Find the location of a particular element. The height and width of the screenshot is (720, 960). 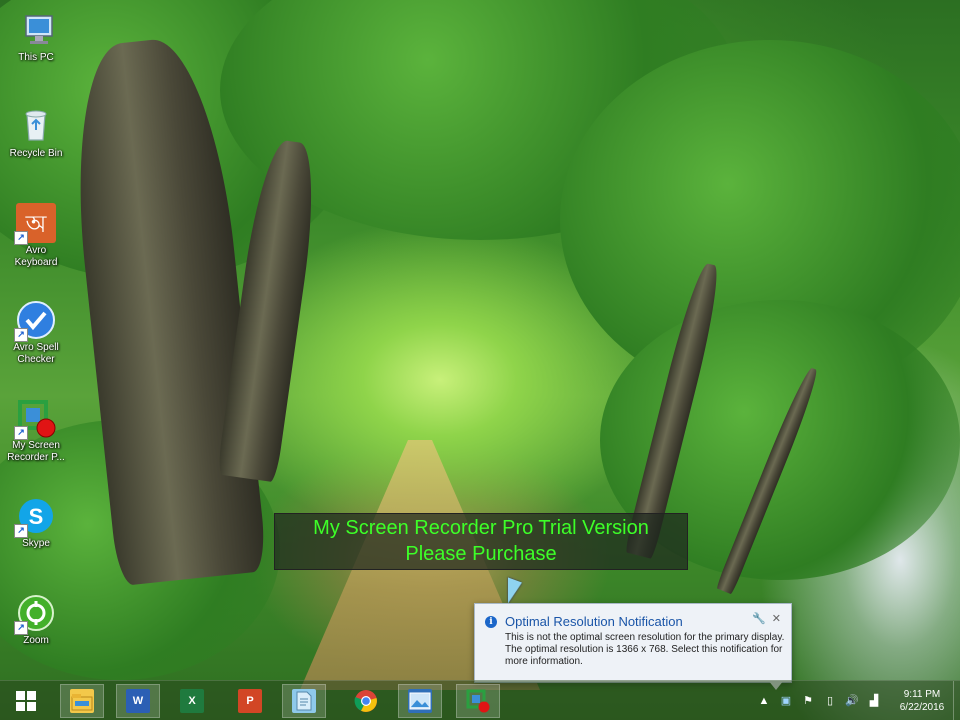

taskbar-word: W is located at coordinates (138, 701).